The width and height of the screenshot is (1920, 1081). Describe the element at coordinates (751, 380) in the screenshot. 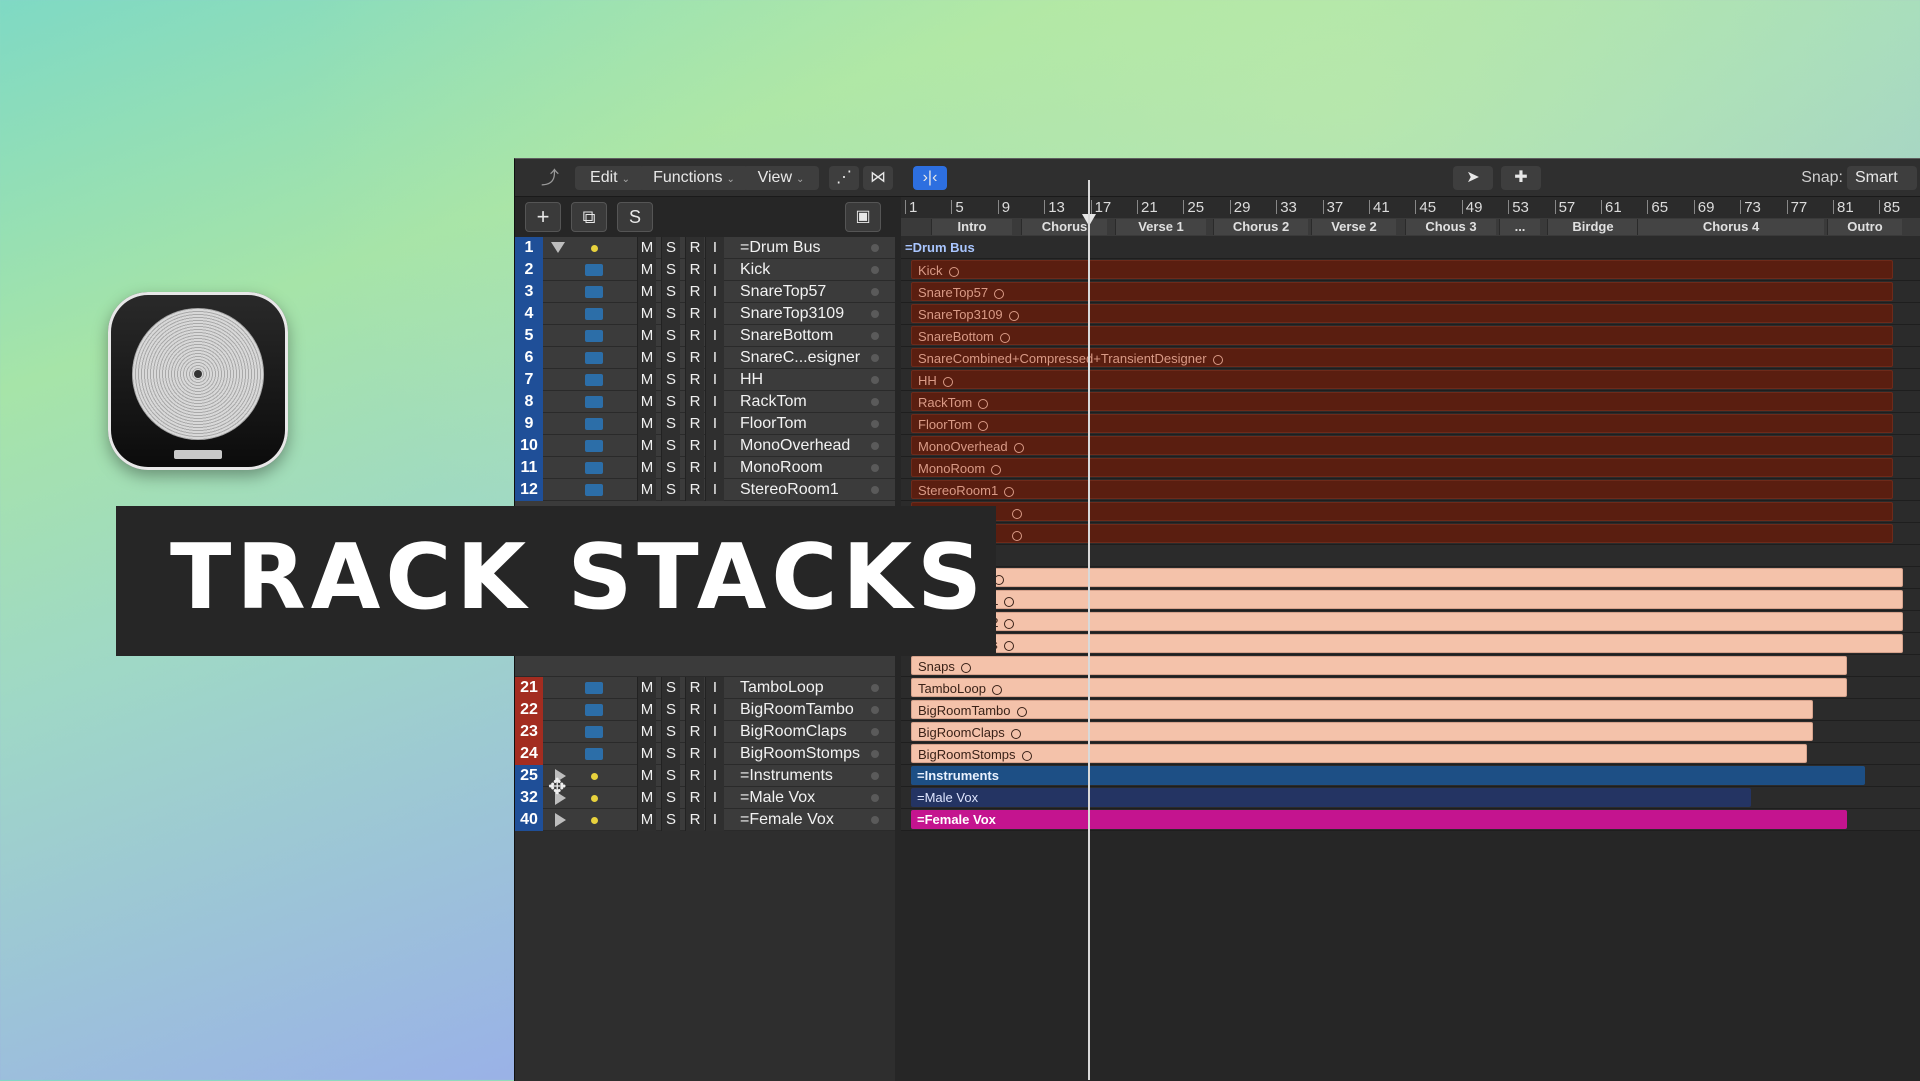

I see `track-name: HH` at that location.